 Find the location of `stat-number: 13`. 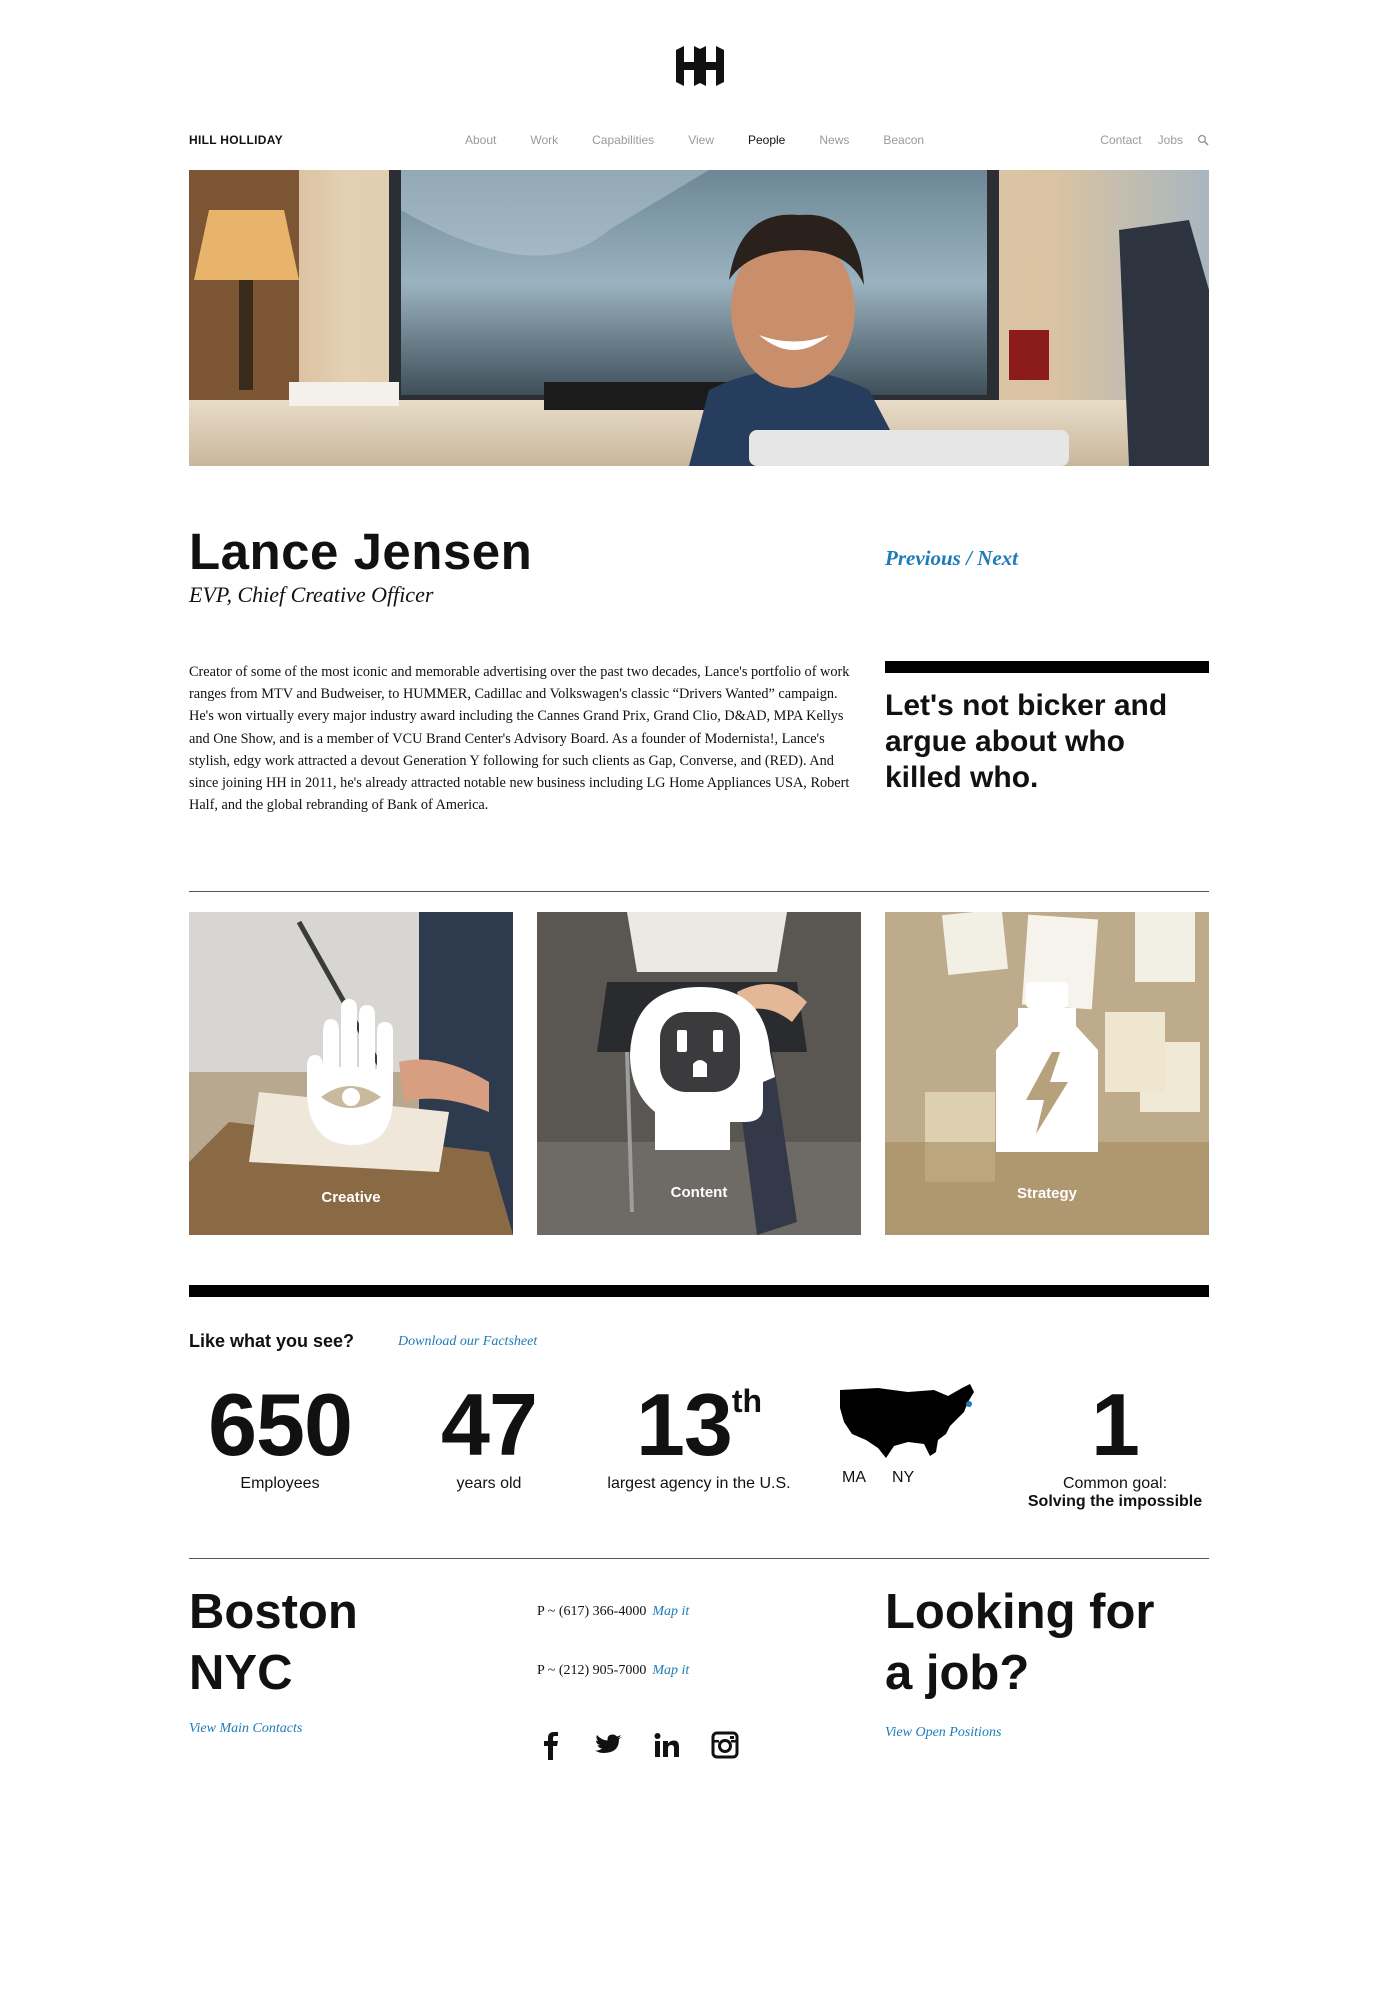

stat-number: 13 is located at coordinates (684, 1424).